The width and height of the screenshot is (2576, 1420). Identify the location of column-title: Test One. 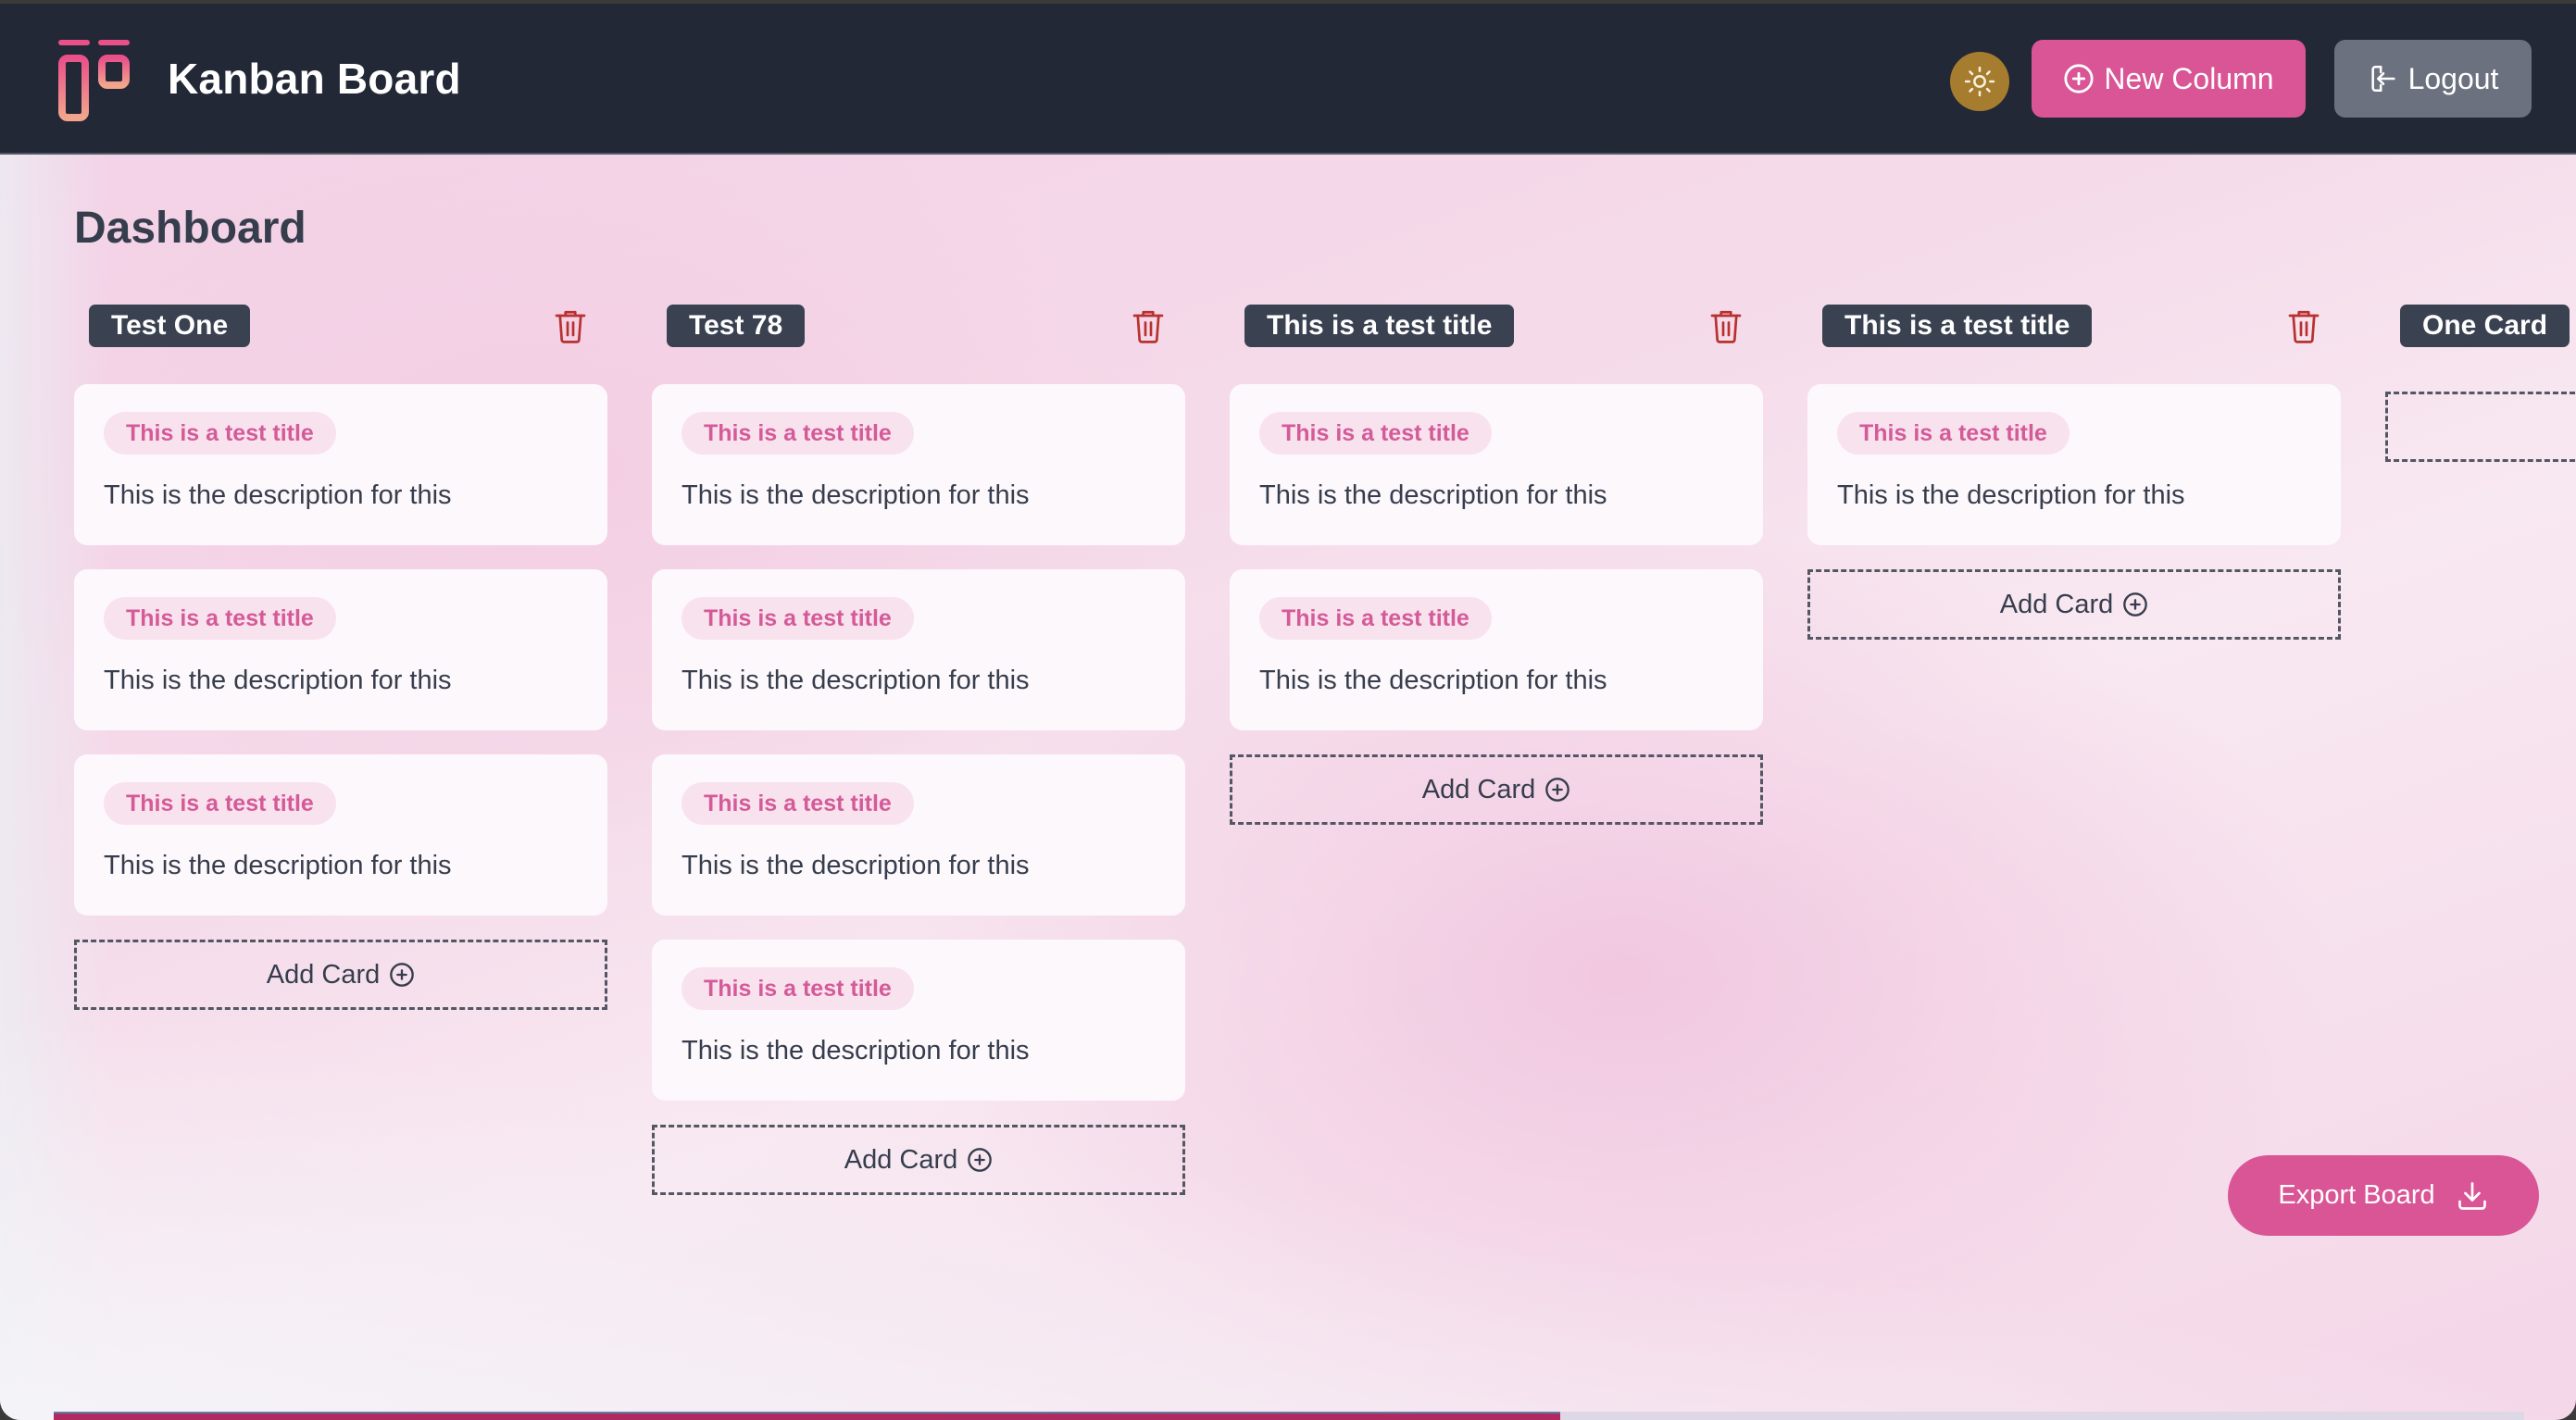
(170, 326).